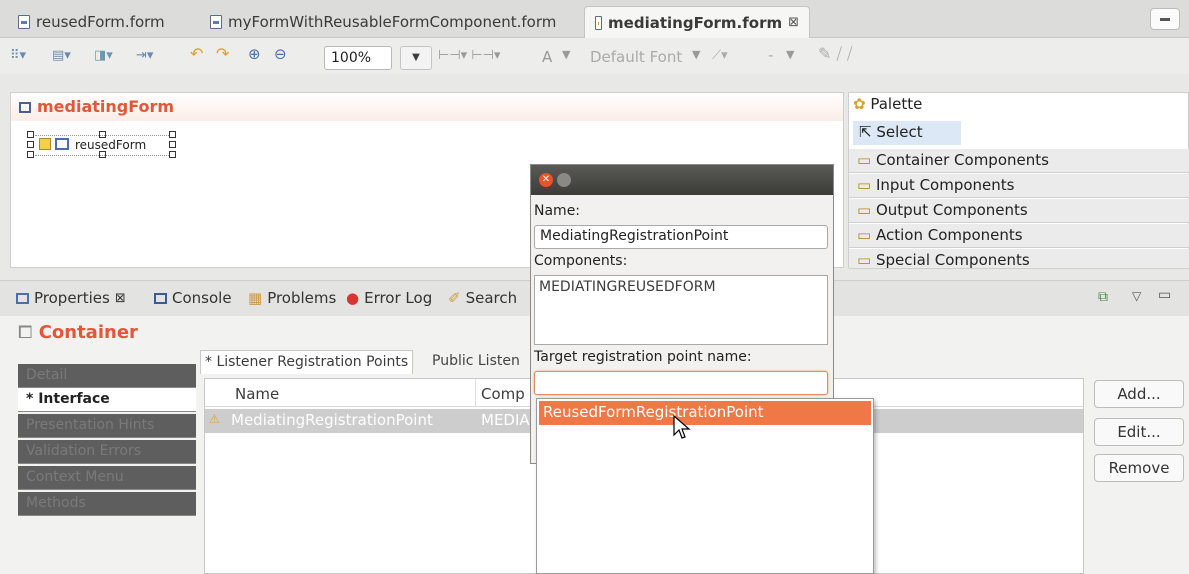 This screenshot has width=1189, height=574. I want to click on line-color-icon: ⟋▾, so click(720, 55).